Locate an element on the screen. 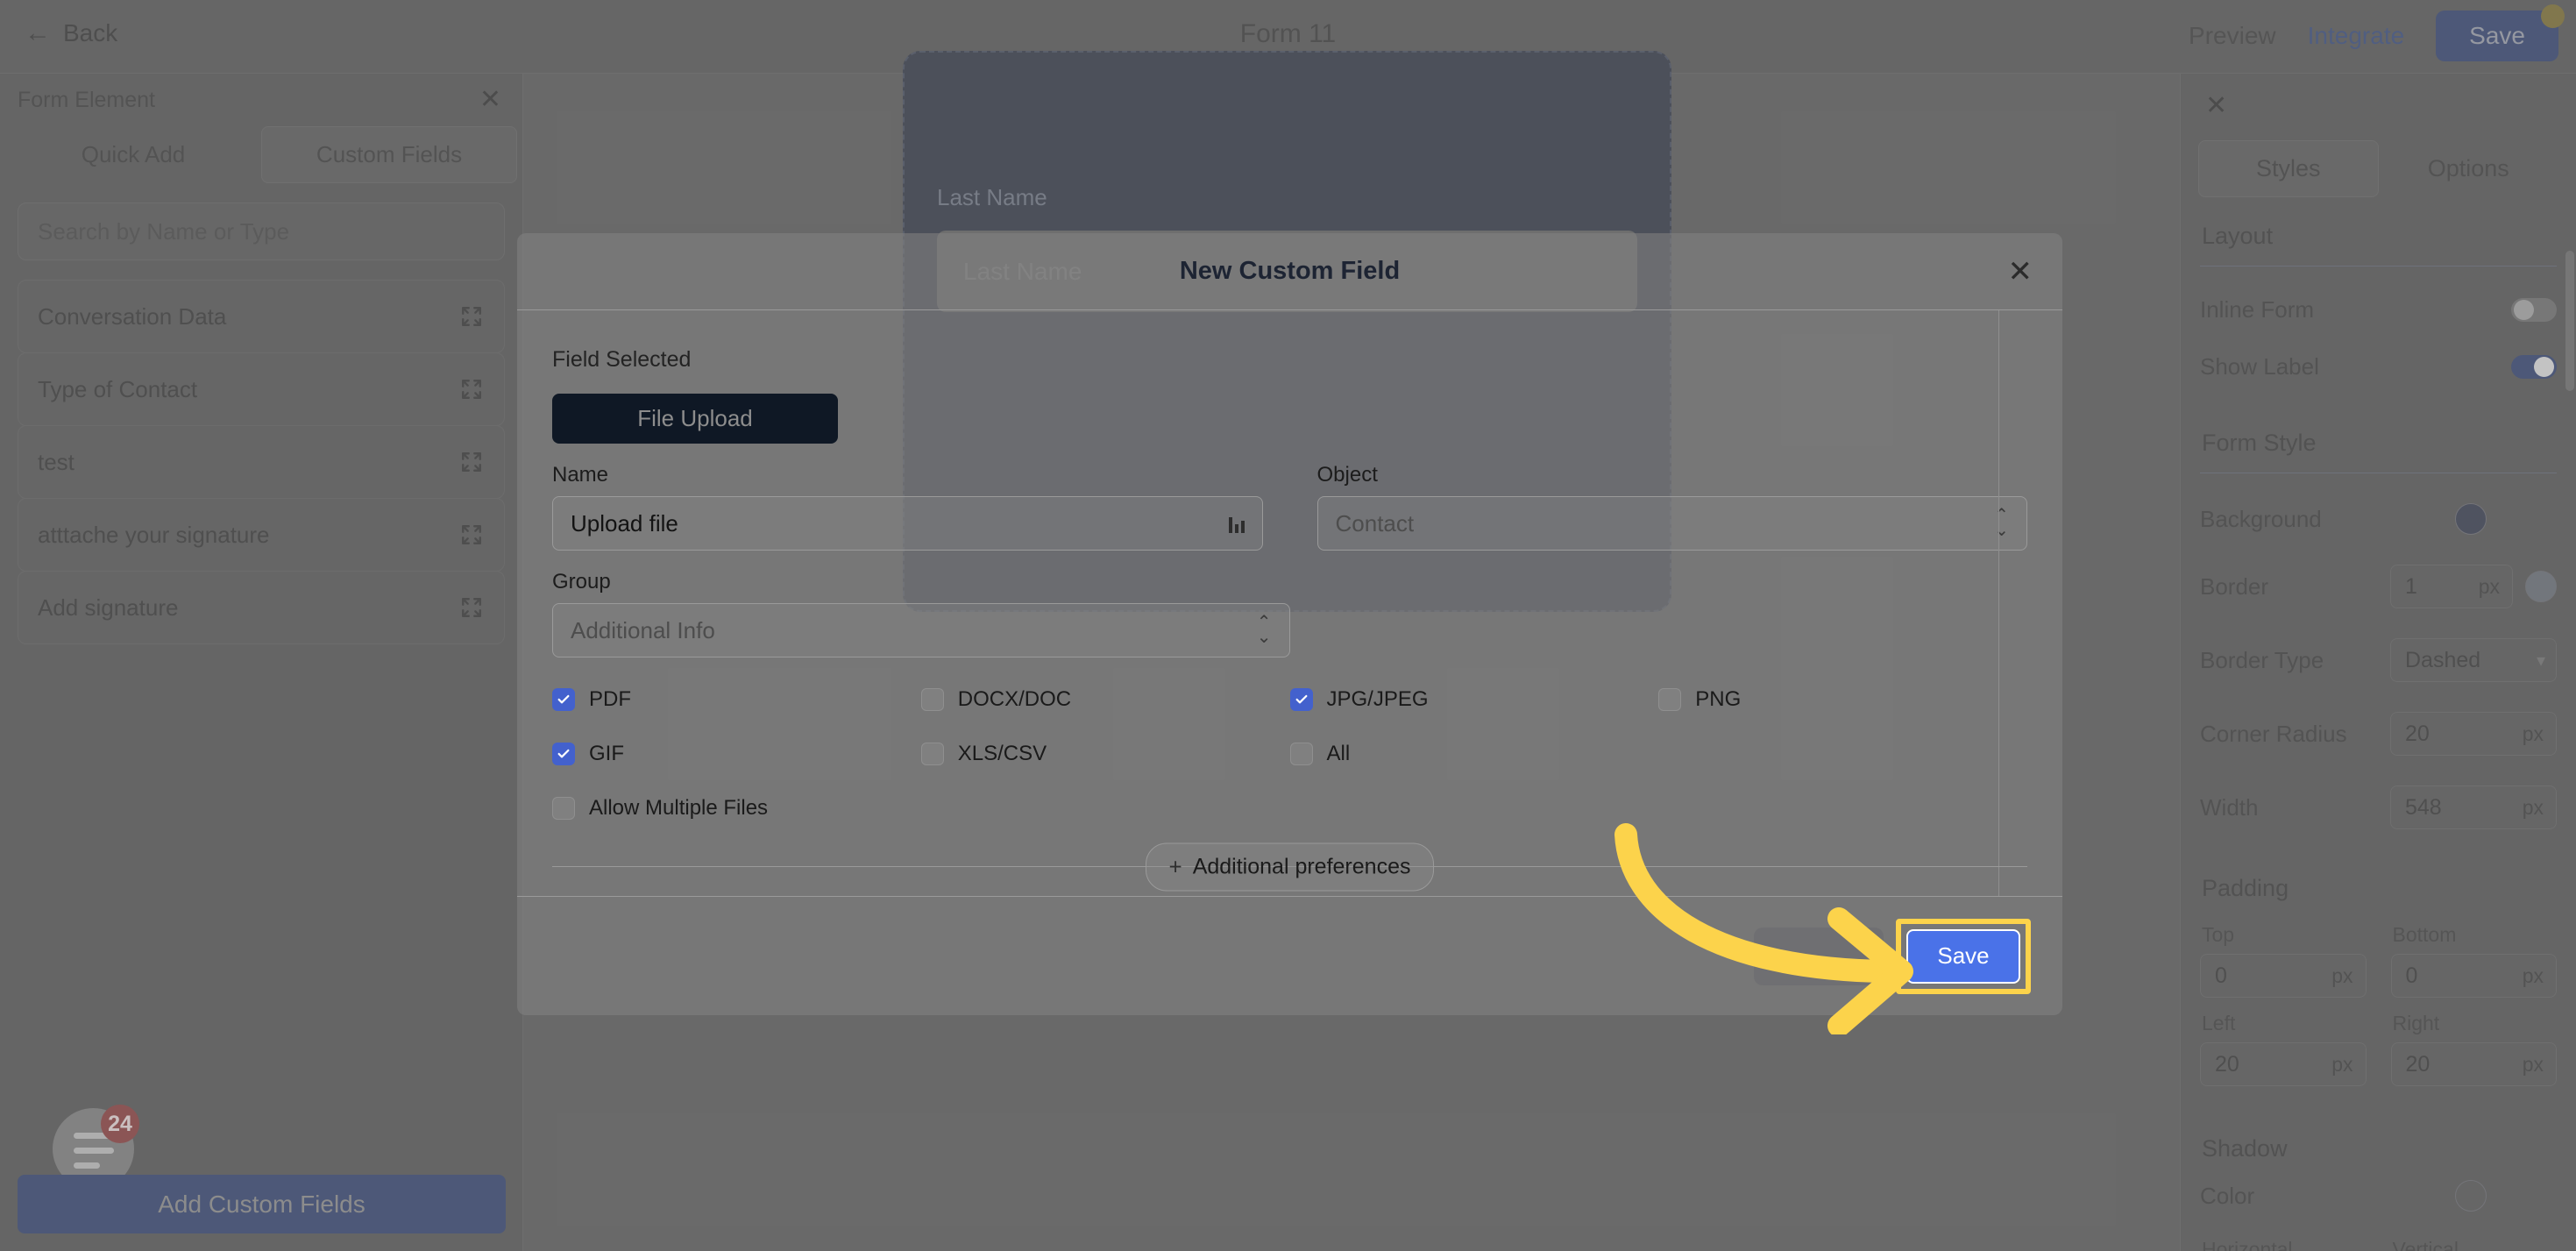 The width and height of the screenshot is (2576, 1251). bars-icon is located at coordinates (1236, 523).